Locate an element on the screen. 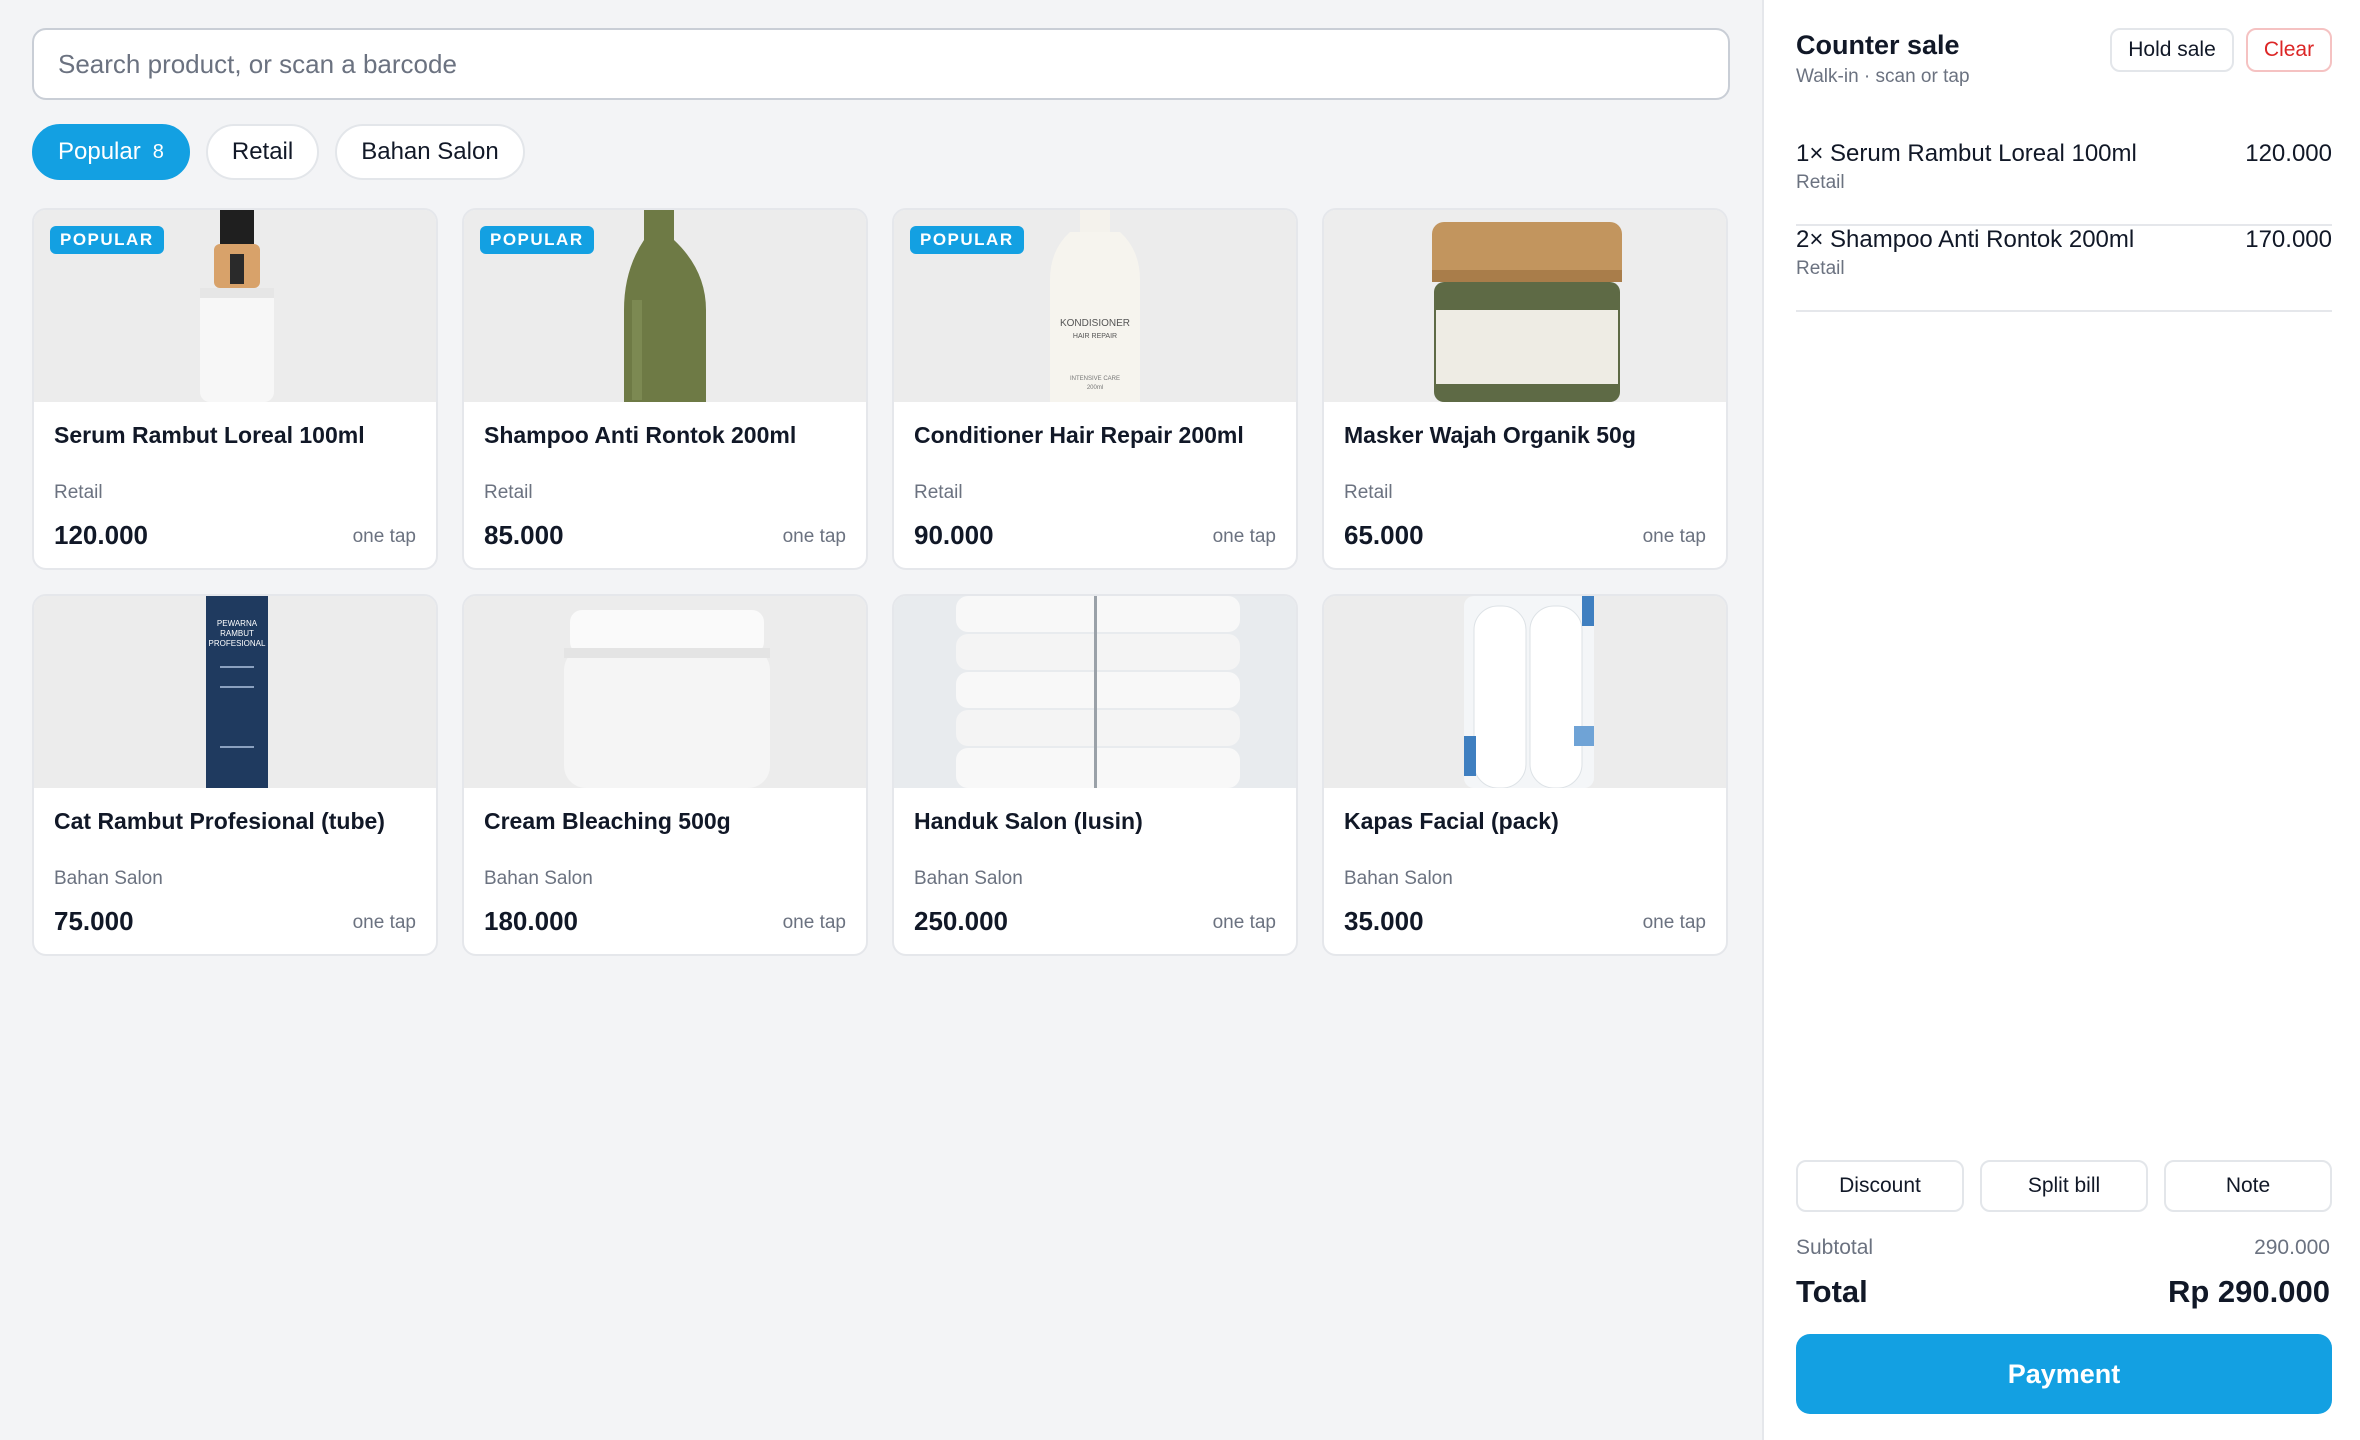  product-price: 180.000 is located at coordinates (531, 921).